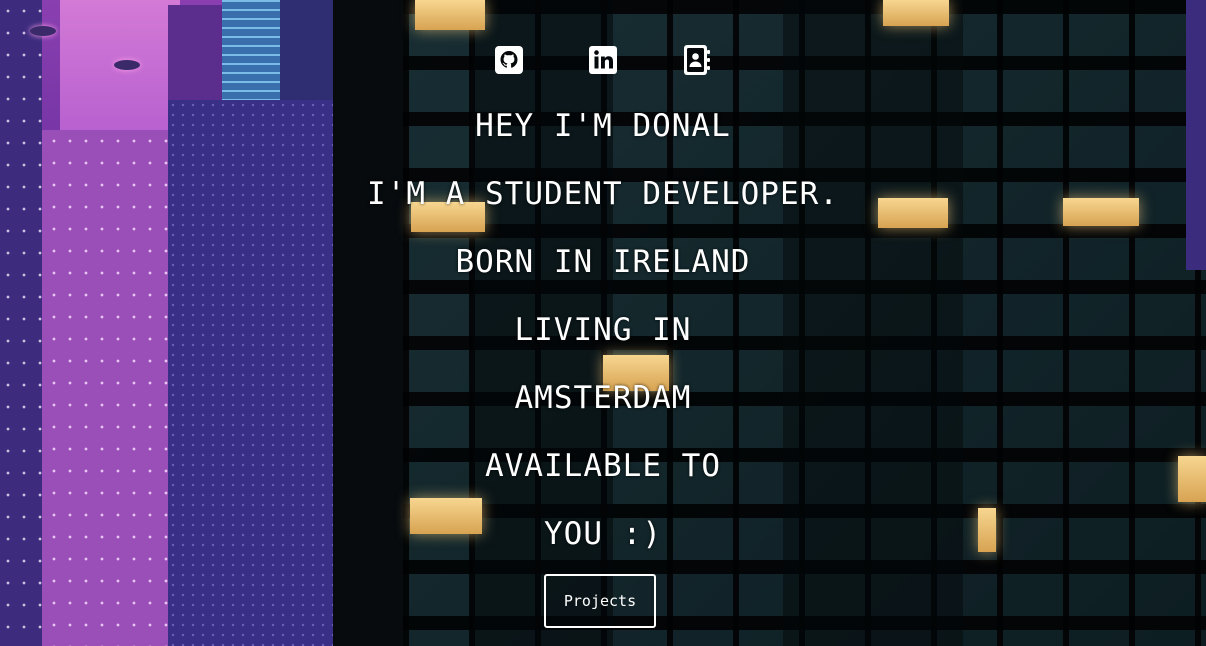 This screenshot has width=1206, height=646. What do you see at coordinates (600, 601) in the screenshot?
I see `projects-button: Projects` at bounding box center [600, 601].